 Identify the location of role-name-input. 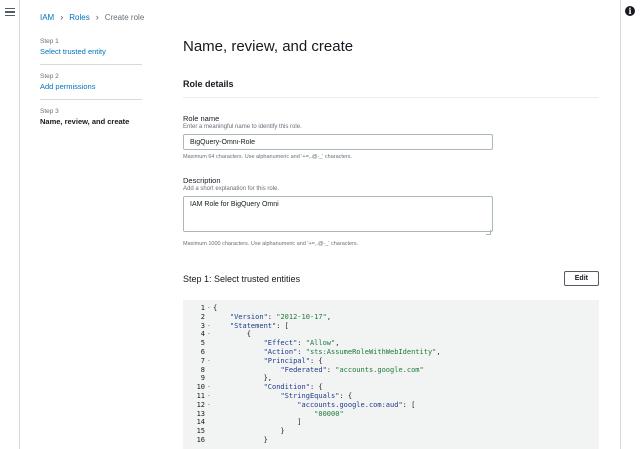
(338, 142).